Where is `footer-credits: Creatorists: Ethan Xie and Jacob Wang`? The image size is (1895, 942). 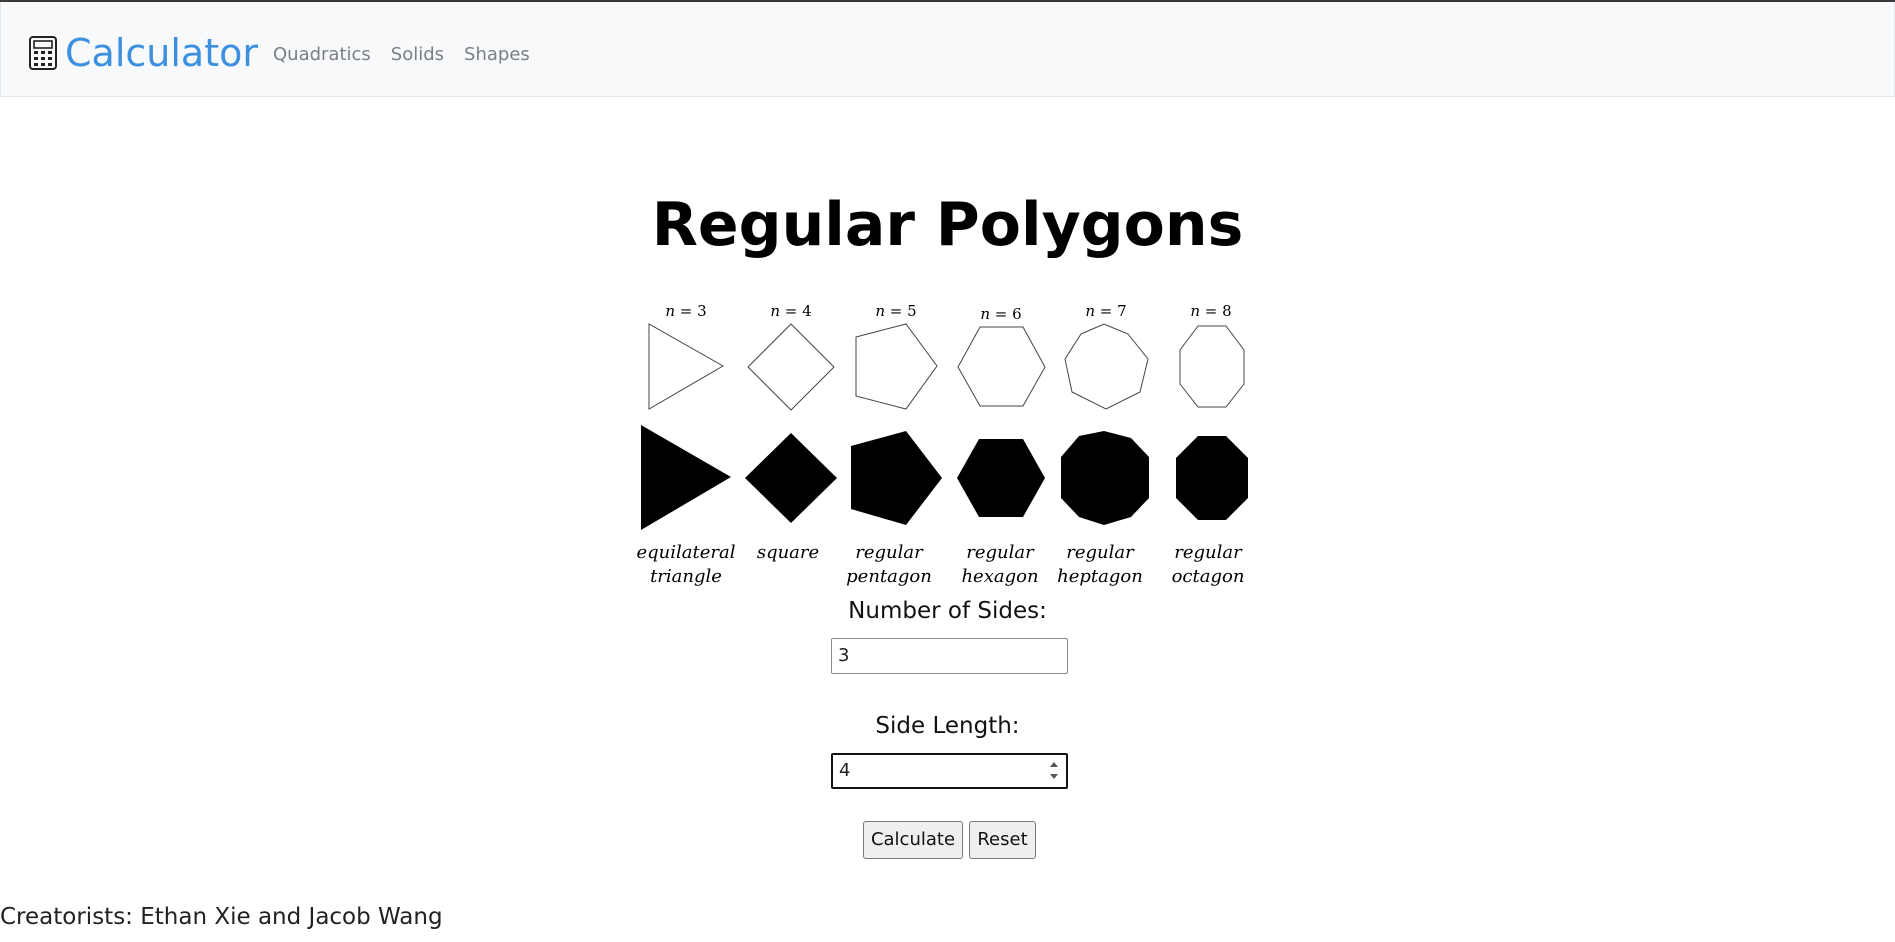 footer-credits: Creatorists: Ethan Xie and Jacob Wang is located at coordinates (221, 917).